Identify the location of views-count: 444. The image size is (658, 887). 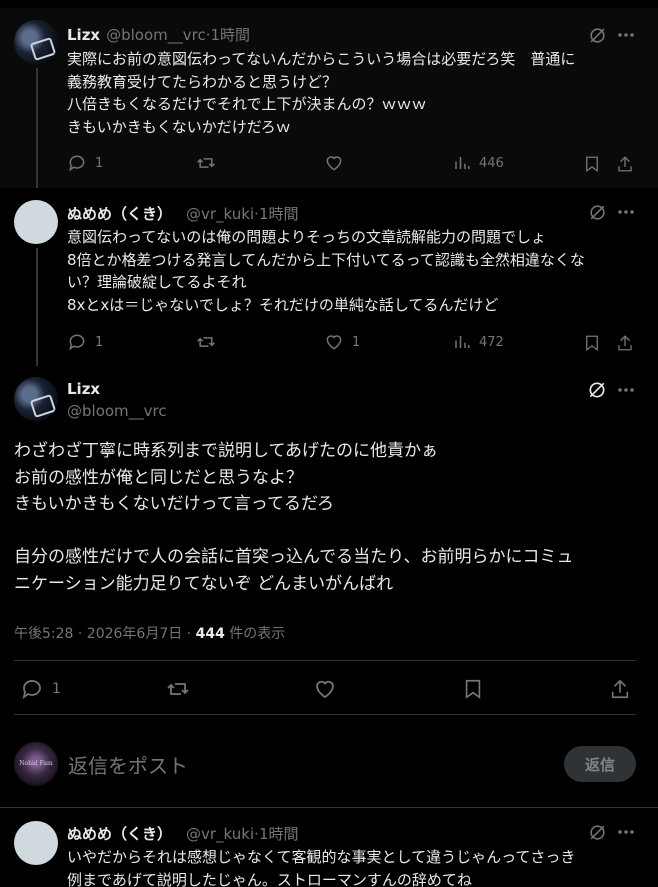
(210, 634).